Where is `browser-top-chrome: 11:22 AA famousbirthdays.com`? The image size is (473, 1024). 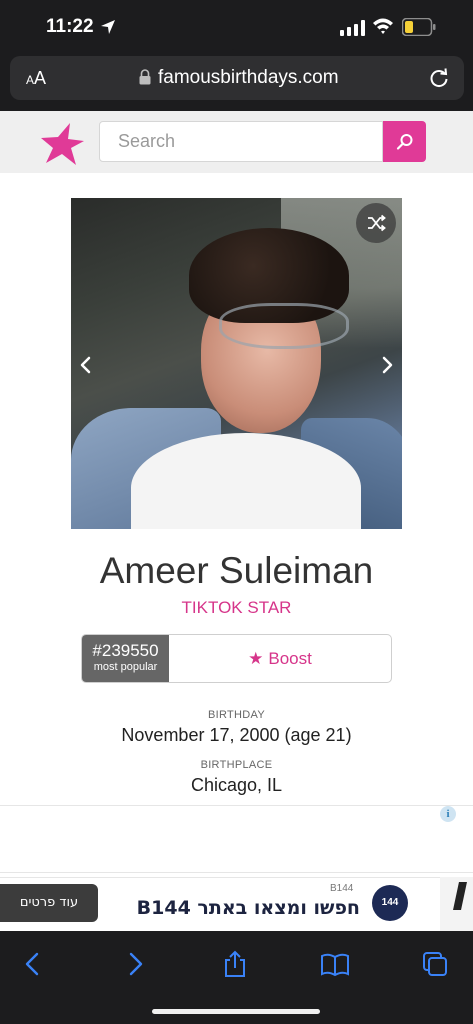
browser-top-chrome: 11:22 AA famousbirthdays.com is located at coordinates (236, 55).